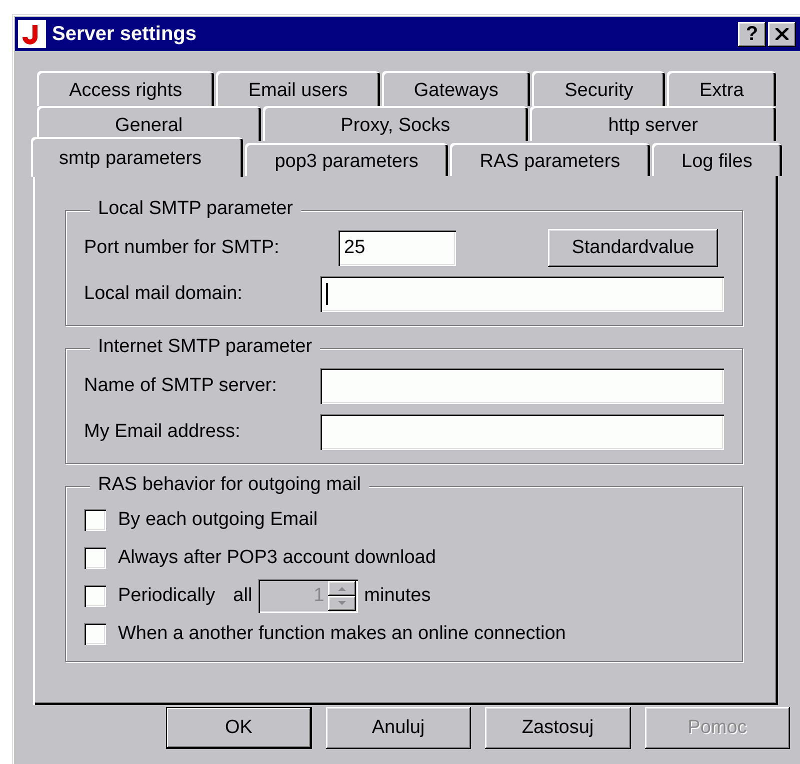 The height and width of the screenshot is (764, 800). What do you see at coordinates (181, 386) in the screenshot?
I see `field-label: Name of SMTP server:` at bounding box center [181, 386].